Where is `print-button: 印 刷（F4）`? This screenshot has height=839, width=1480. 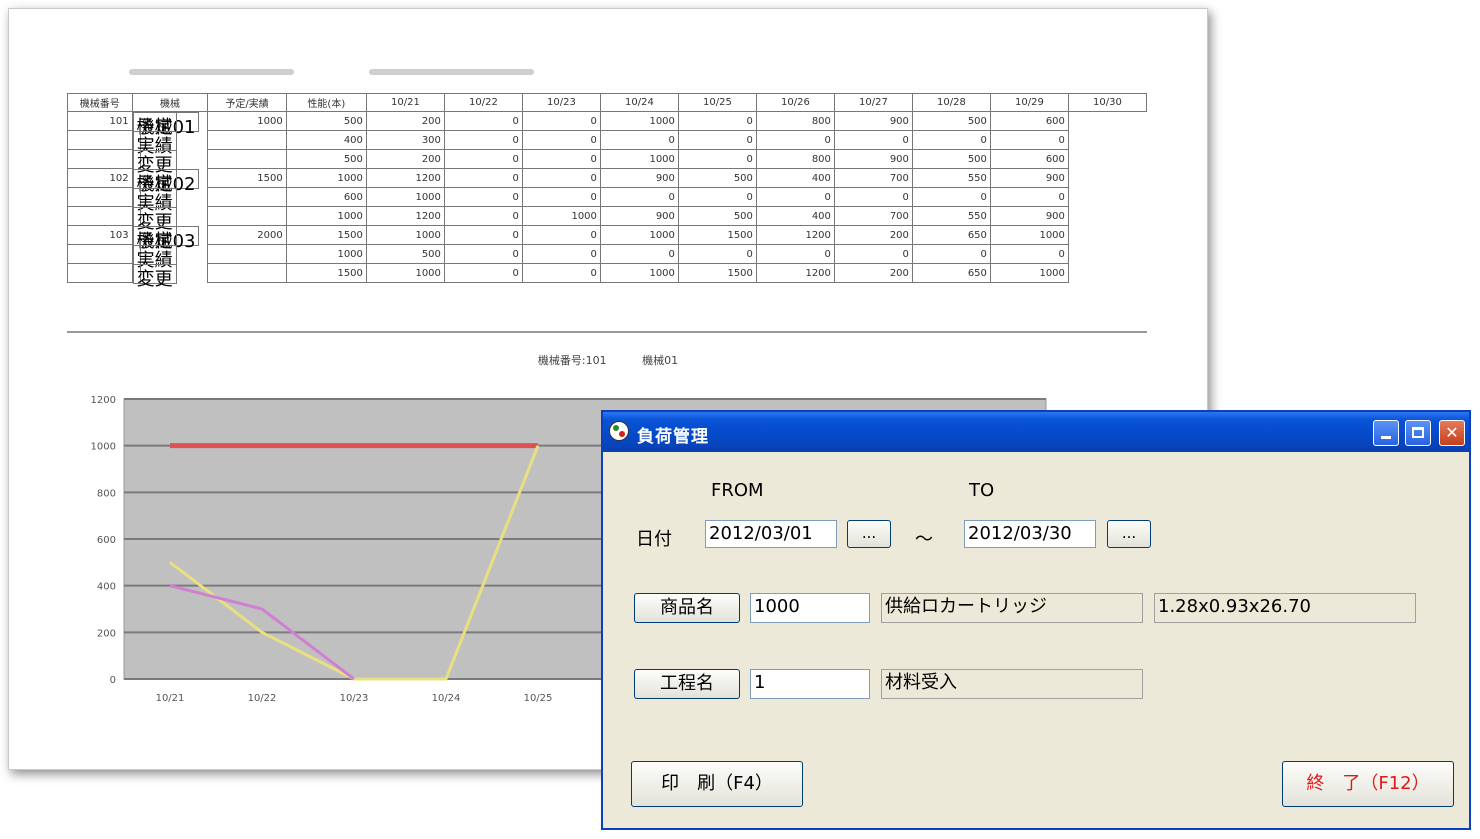
print-button: 印 刷（F4） is located at coordinates (717, 784).